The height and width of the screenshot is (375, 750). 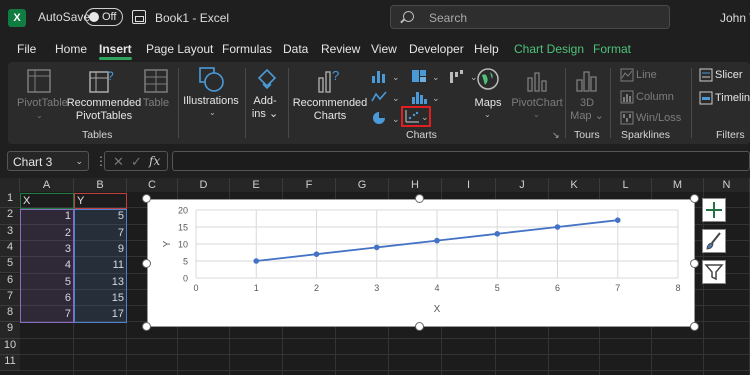 I want to click on y-tick-label: 10, so click(x=183, y=245).